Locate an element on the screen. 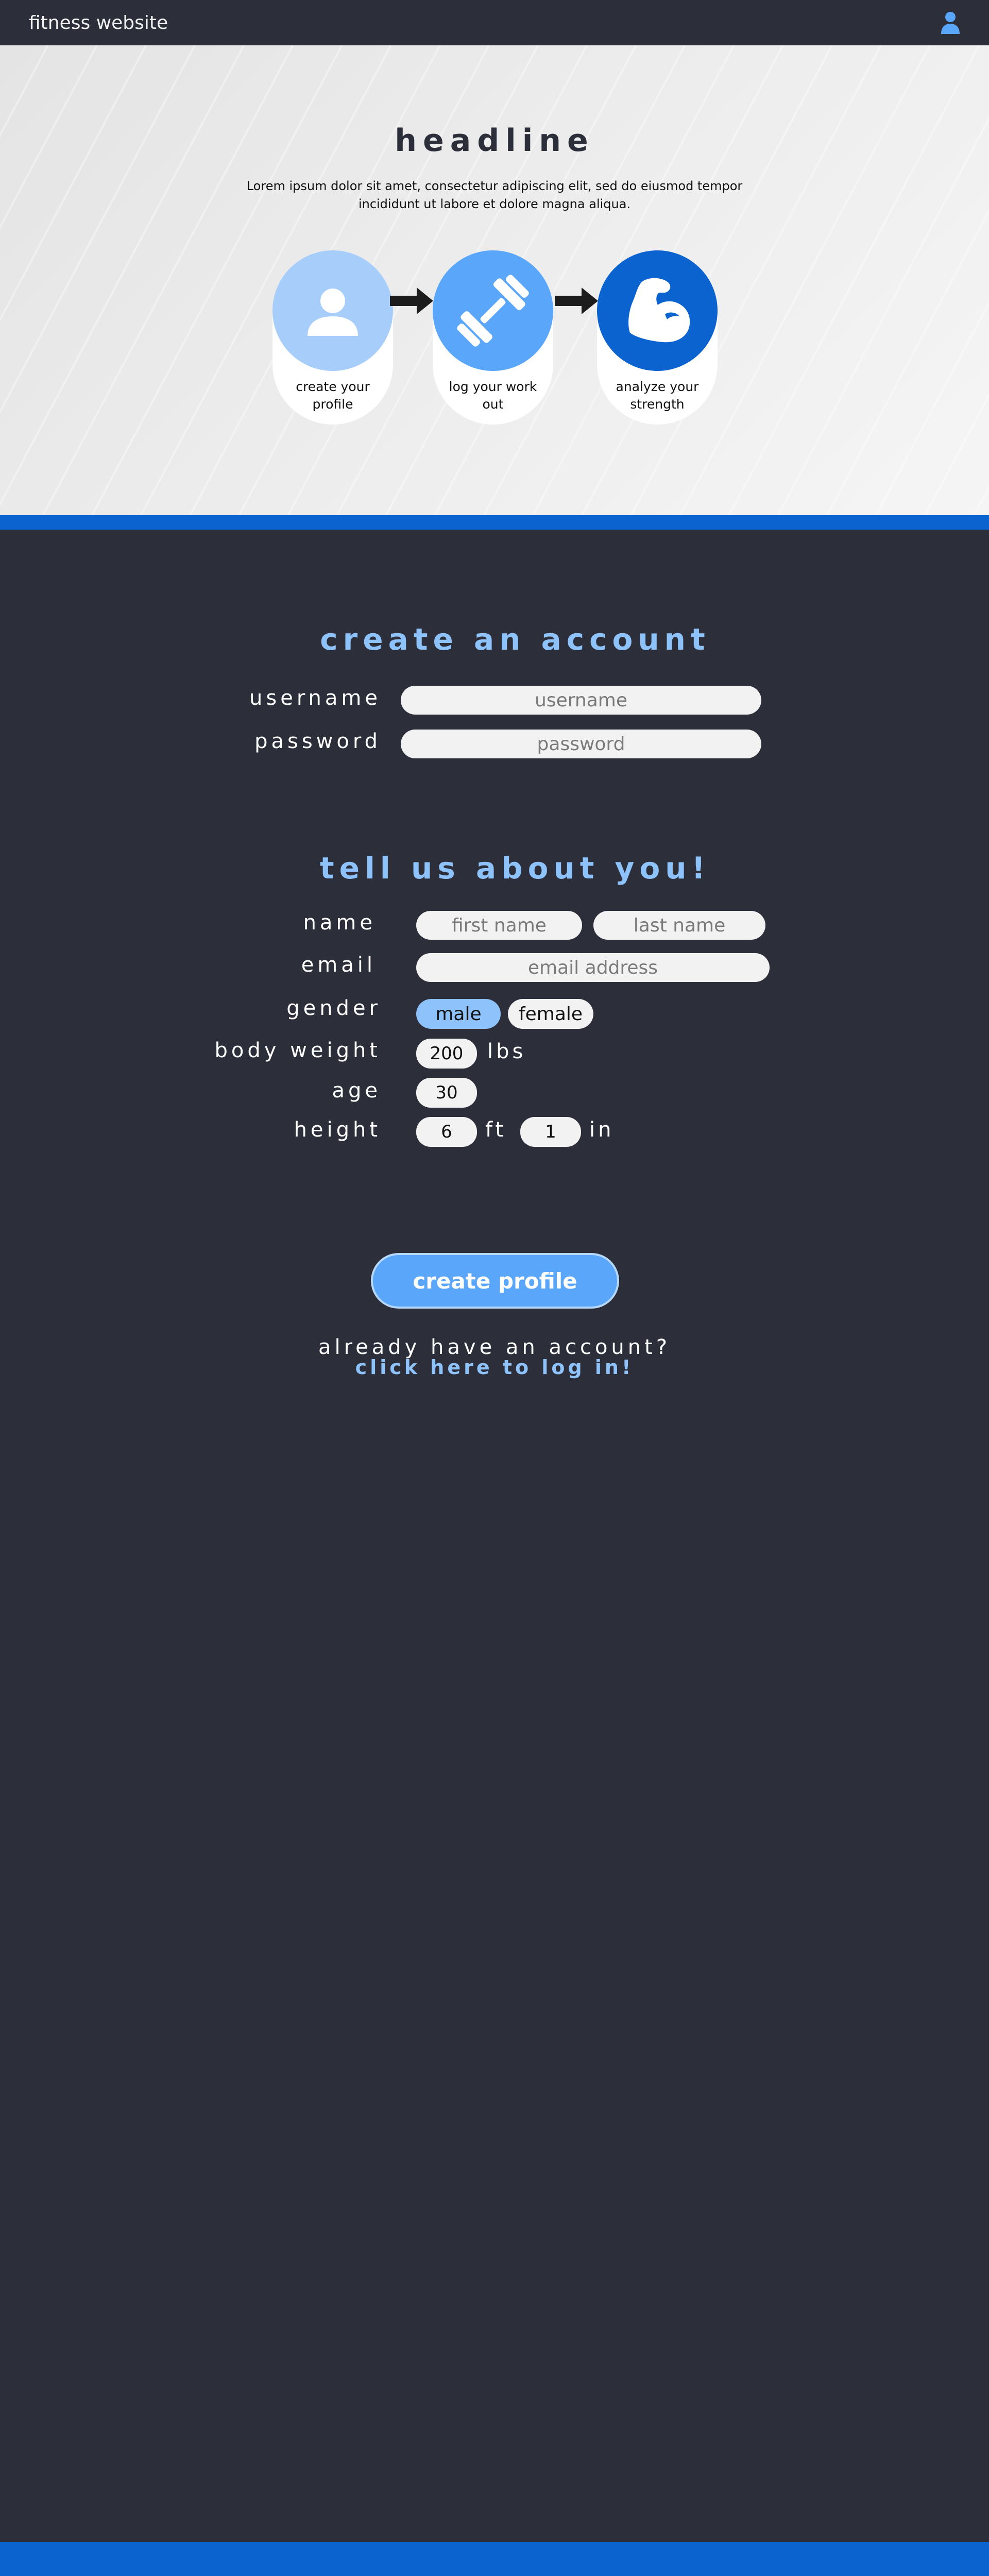 This screenshot has width=989, height=2576. user-icon is located at coordinates (333, 312).